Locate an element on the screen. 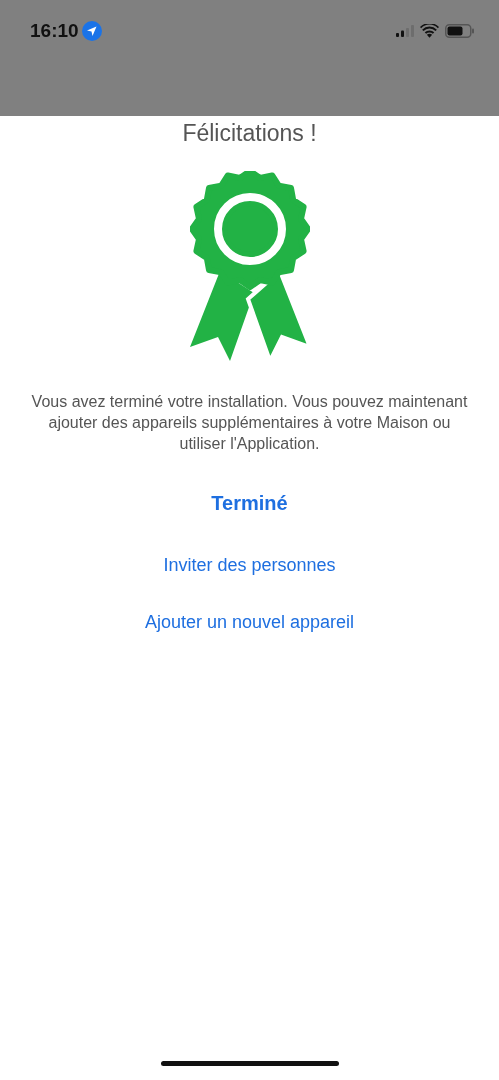 The width and height of the screenshot is (499, 1080). signal-icon is located at coordinates (405, 31).